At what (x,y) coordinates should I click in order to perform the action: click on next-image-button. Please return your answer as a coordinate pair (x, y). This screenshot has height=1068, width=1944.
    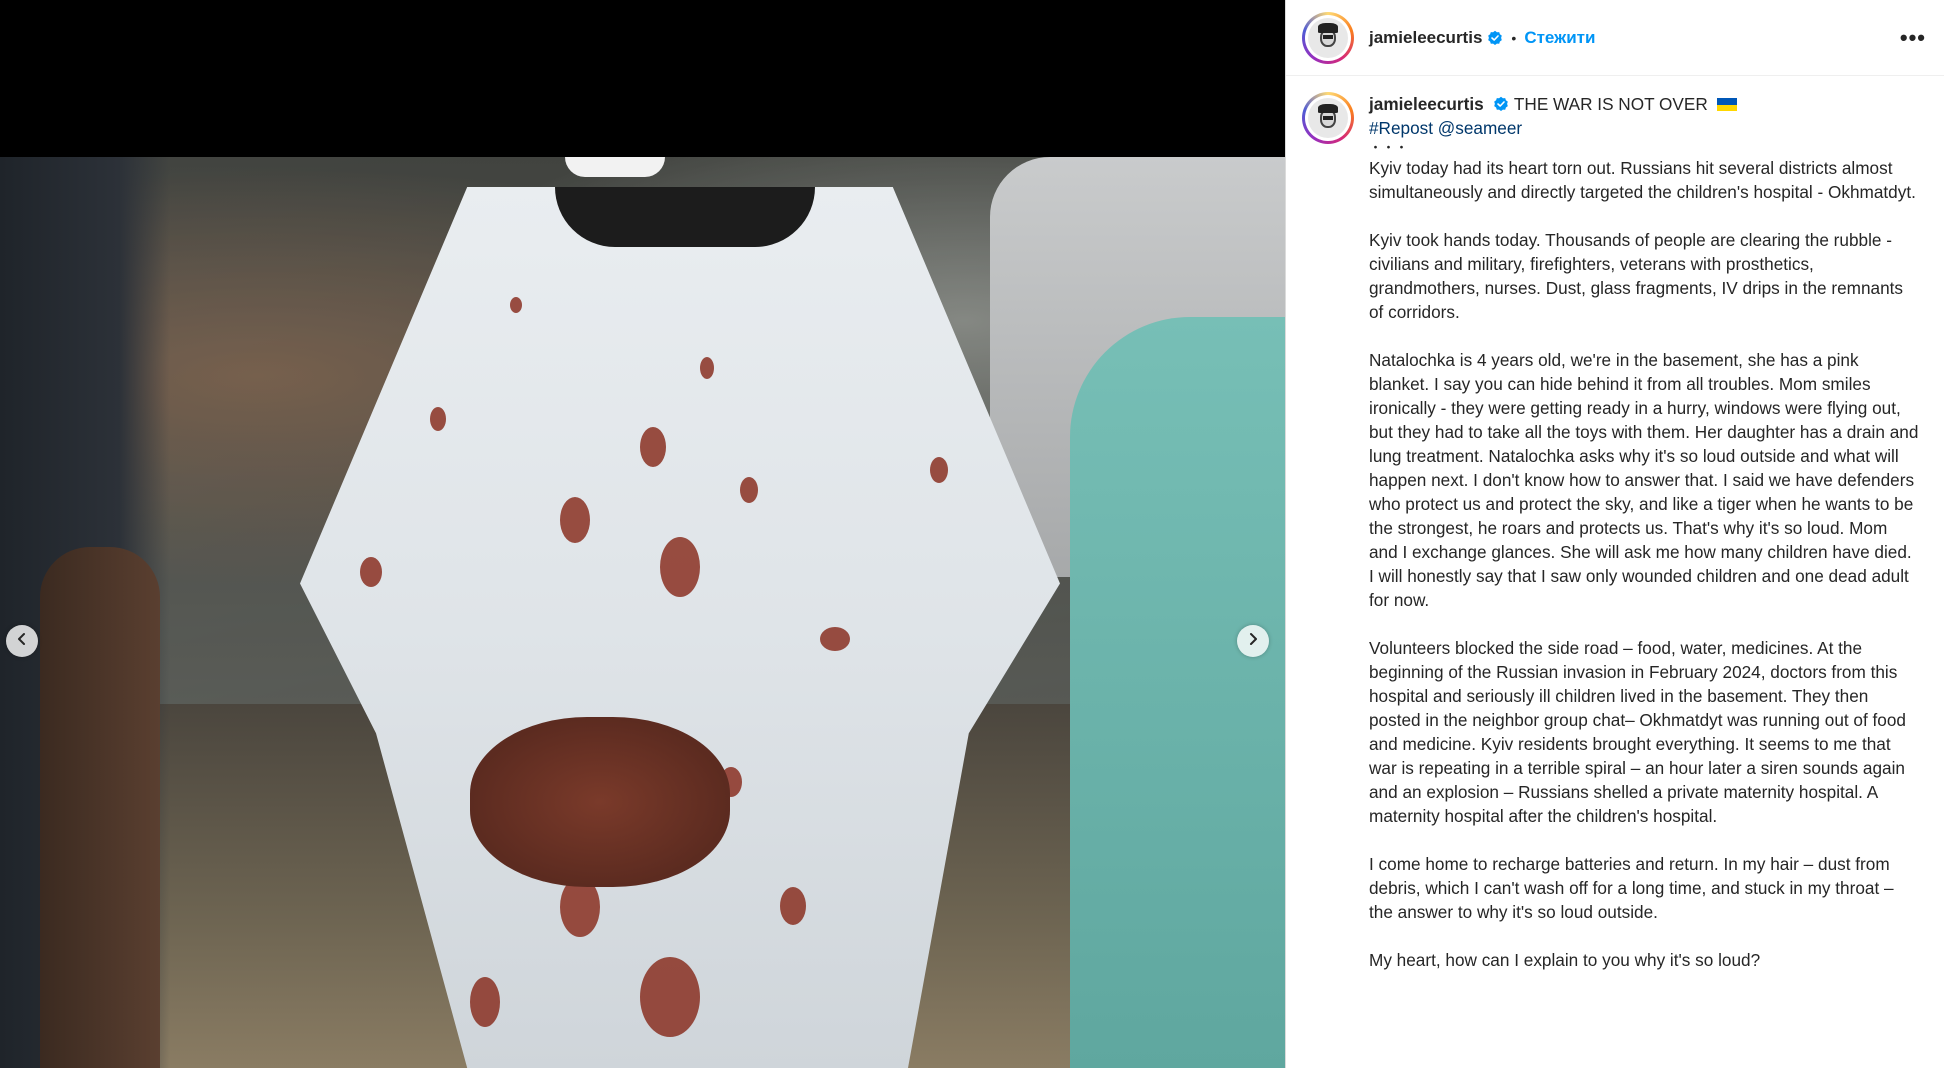
    Looking at the image, I should click on (1253, 641).